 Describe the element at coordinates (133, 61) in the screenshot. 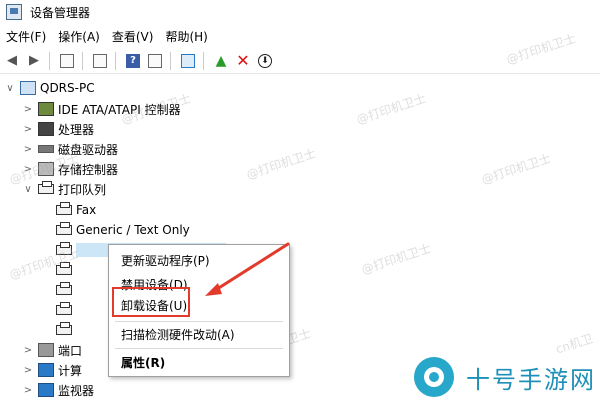

I see `help-icon: ?` at that location.